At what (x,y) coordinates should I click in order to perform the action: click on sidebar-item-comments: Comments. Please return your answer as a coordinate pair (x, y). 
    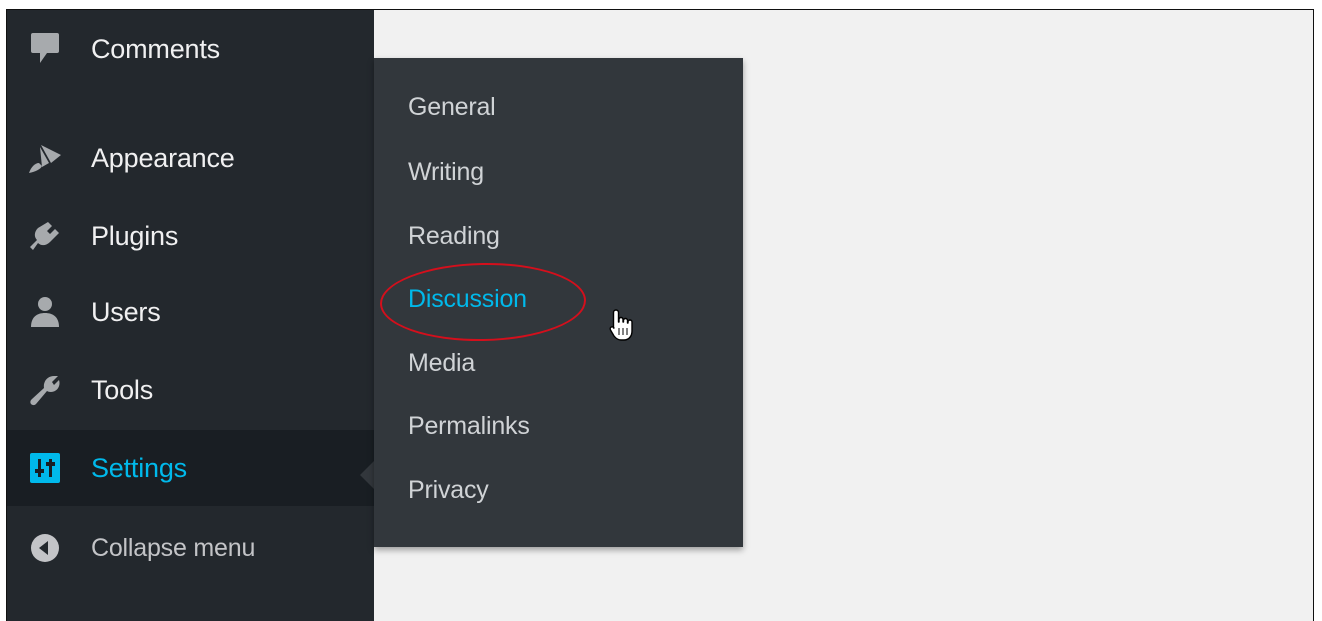
    Looking at the image, I should click on (190, 49).